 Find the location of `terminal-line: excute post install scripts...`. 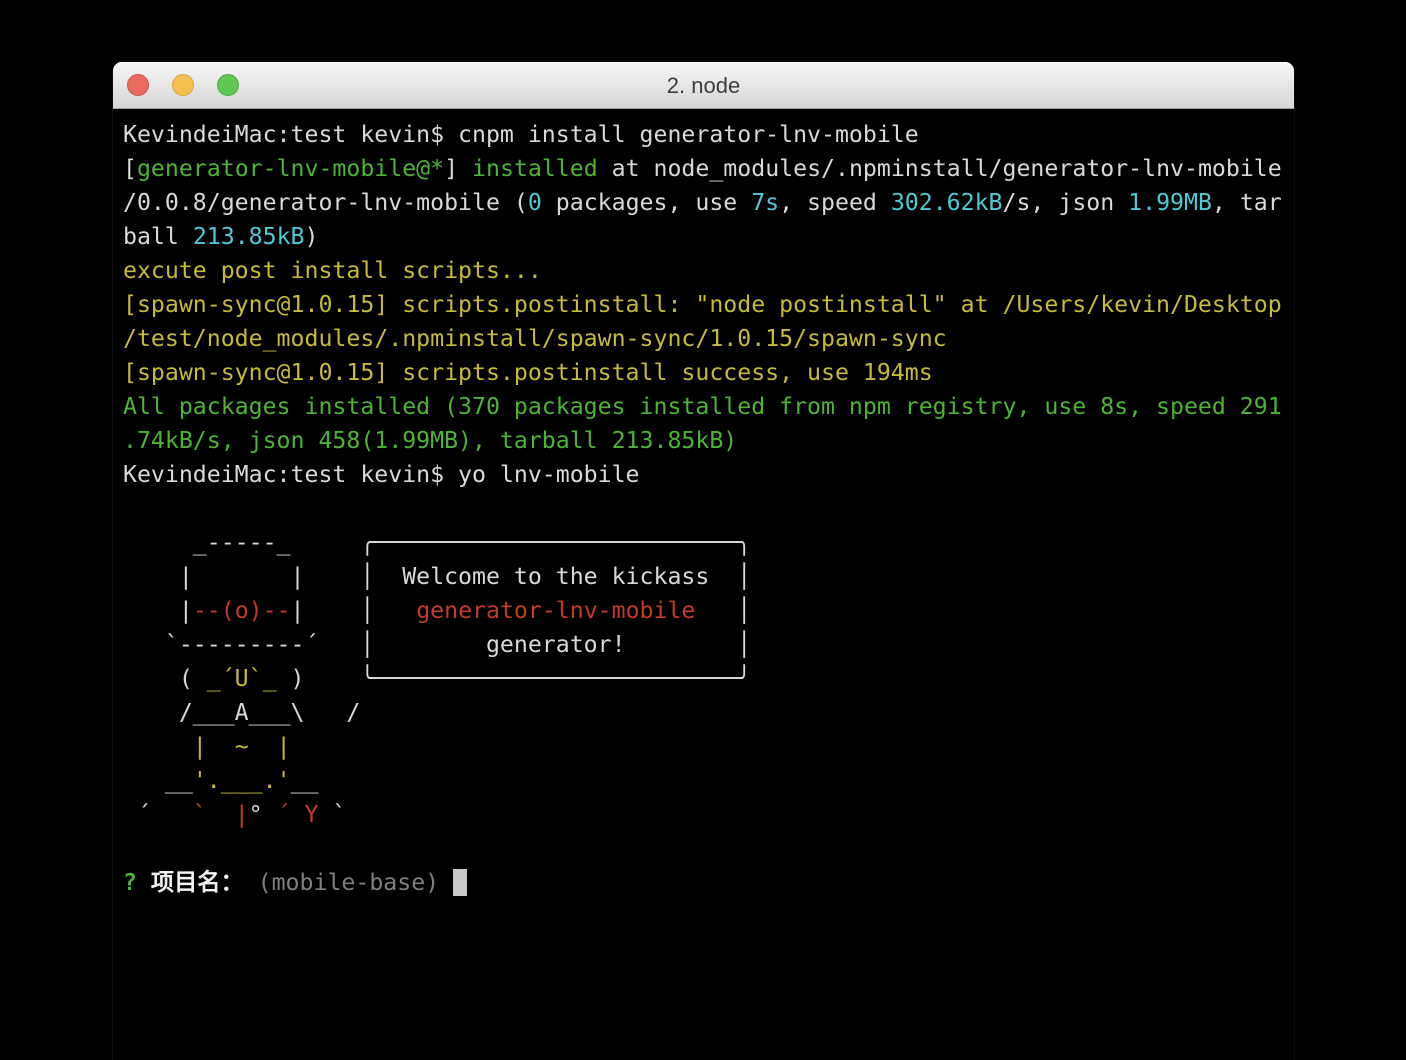

terminal-line: excute post install scripts... is located at coordinates (703, 271).